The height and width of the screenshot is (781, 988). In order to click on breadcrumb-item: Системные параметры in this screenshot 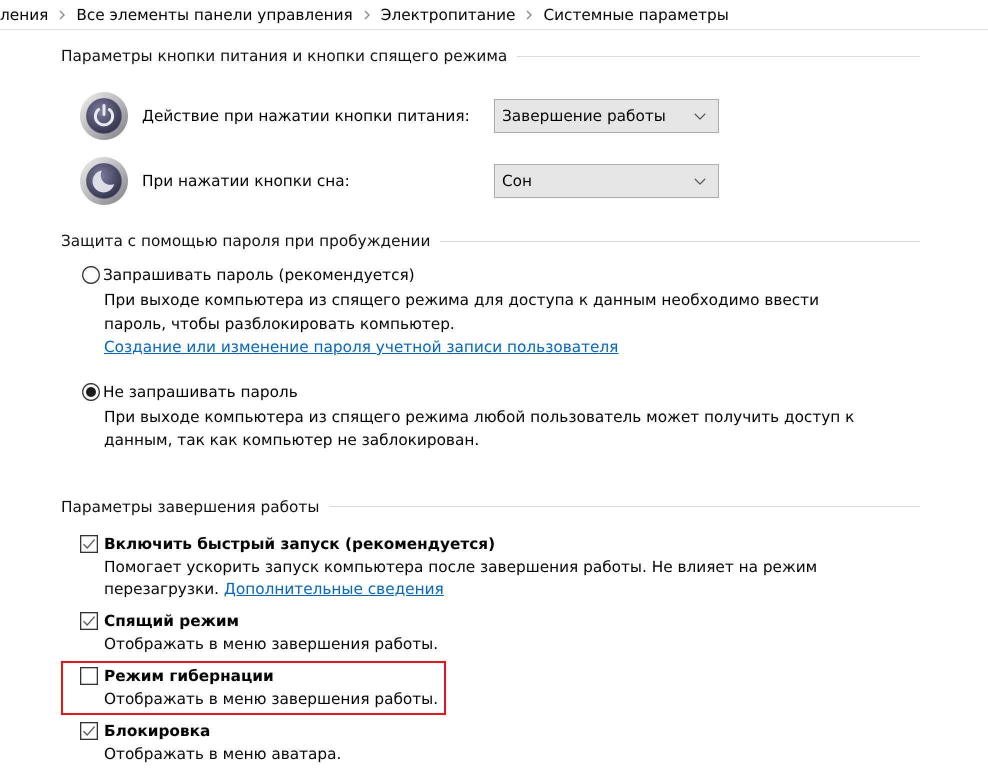, I will do `click(636, 14)`.